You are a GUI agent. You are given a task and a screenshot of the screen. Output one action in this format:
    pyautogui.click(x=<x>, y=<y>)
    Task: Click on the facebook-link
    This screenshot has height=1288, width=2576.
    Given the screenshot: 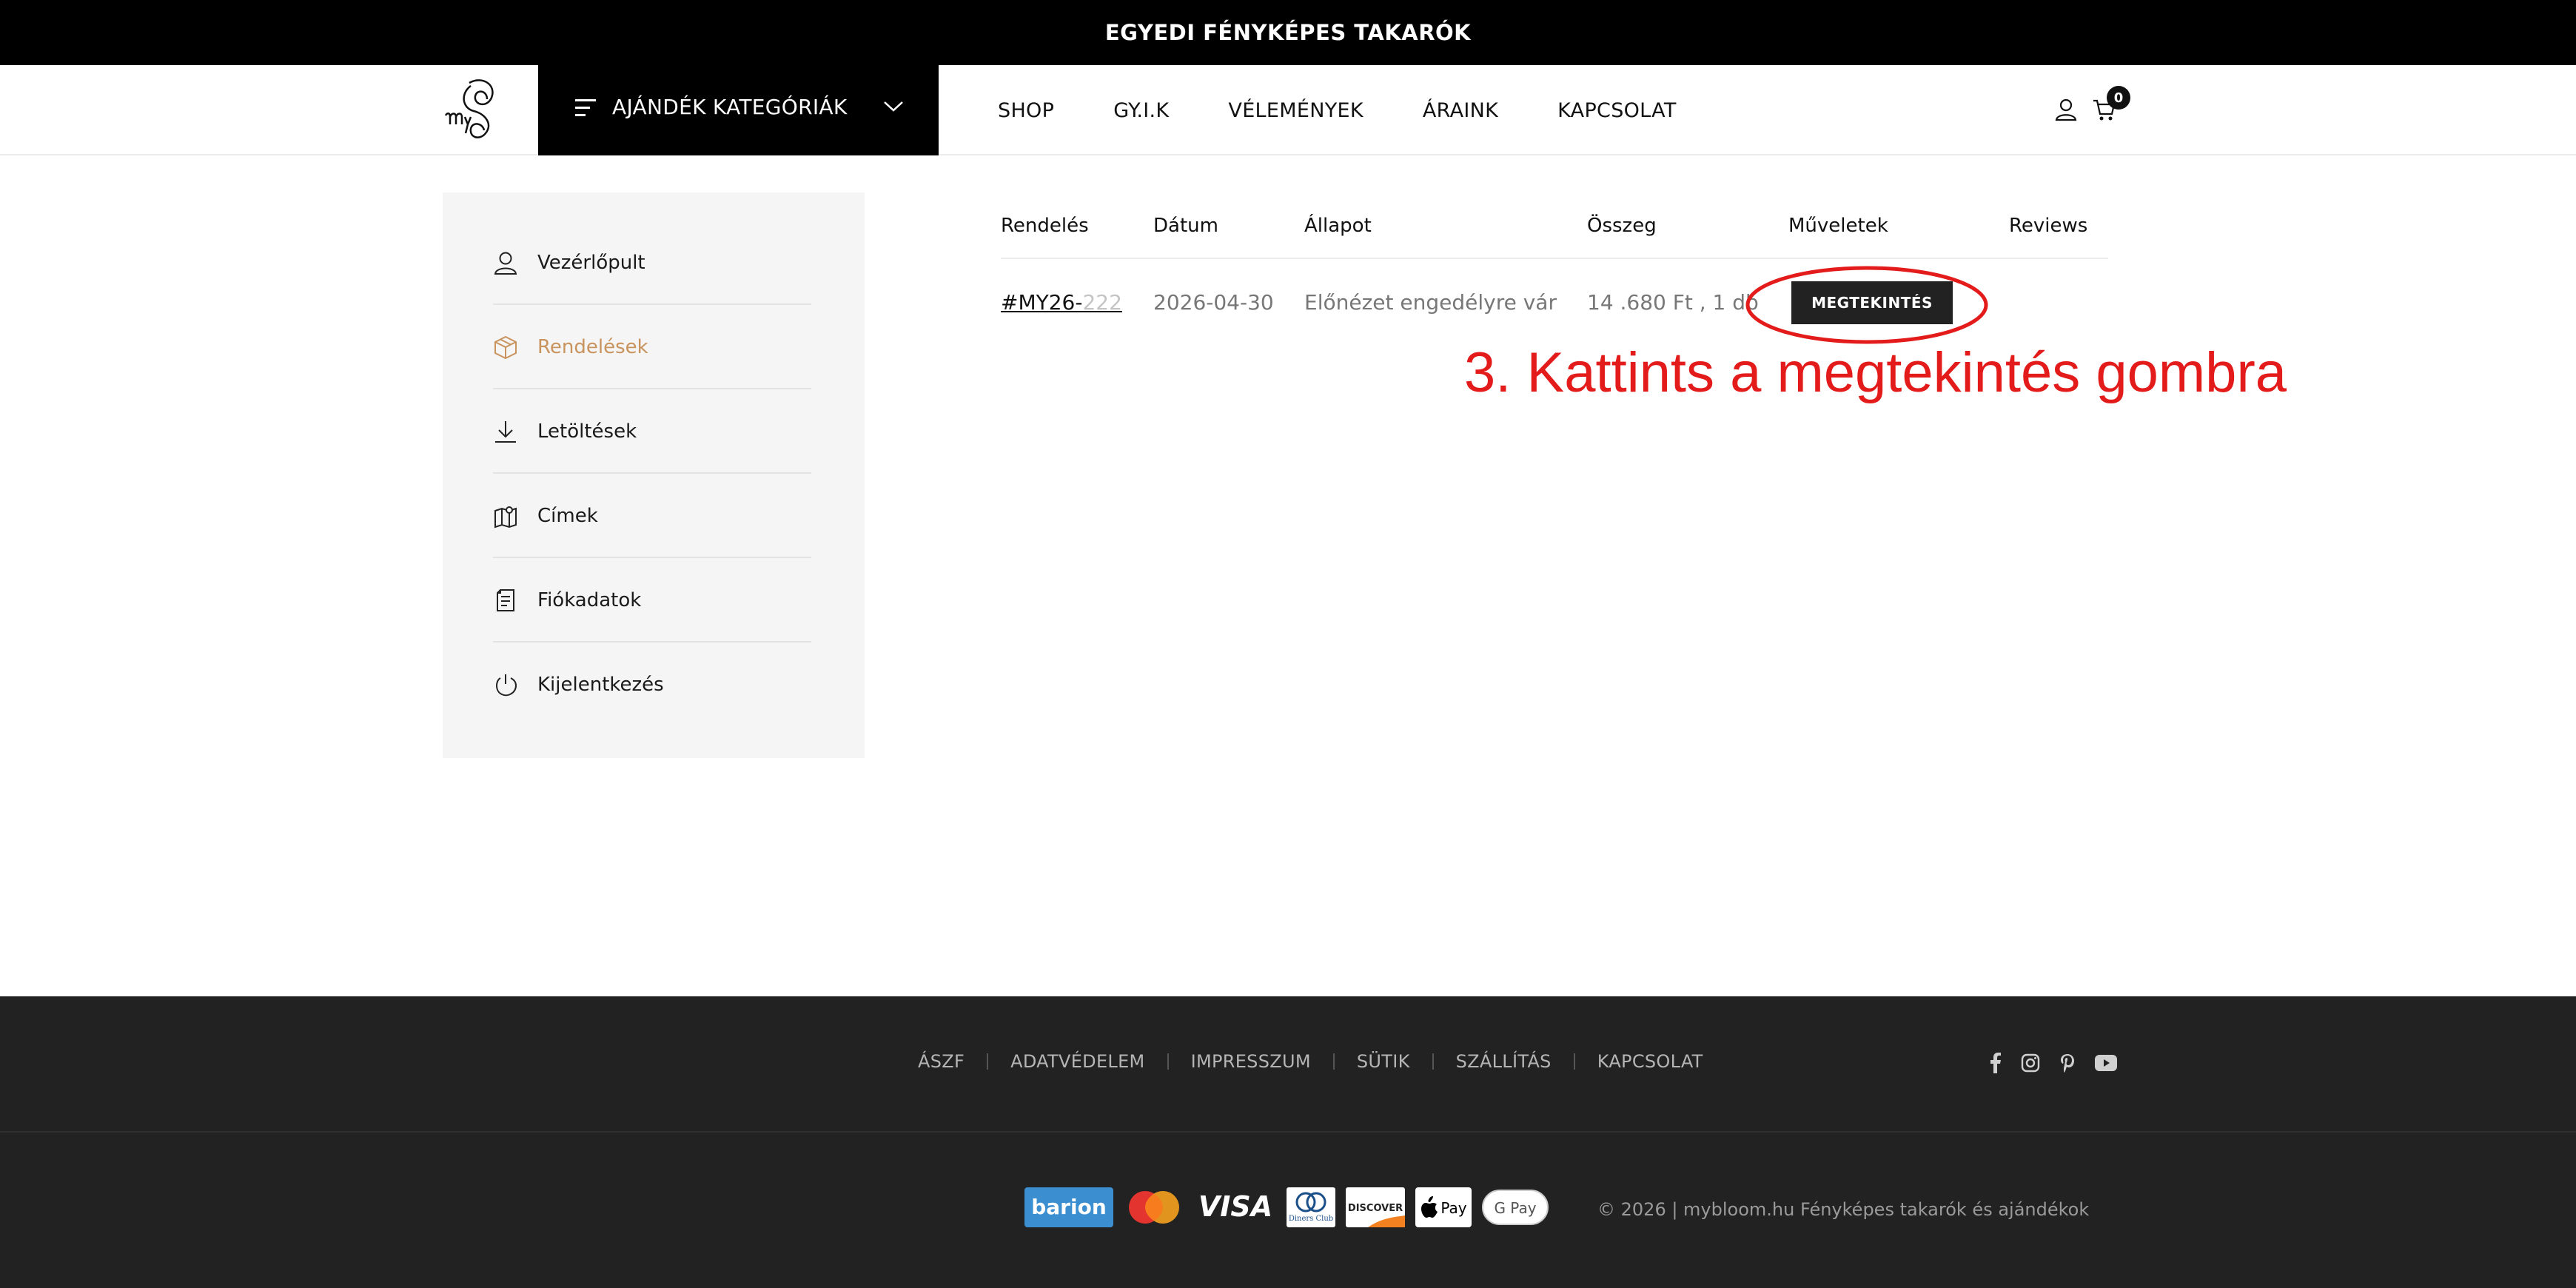 What is the action you would take?
    pyautogui.click(x=1996, y=1063)
    